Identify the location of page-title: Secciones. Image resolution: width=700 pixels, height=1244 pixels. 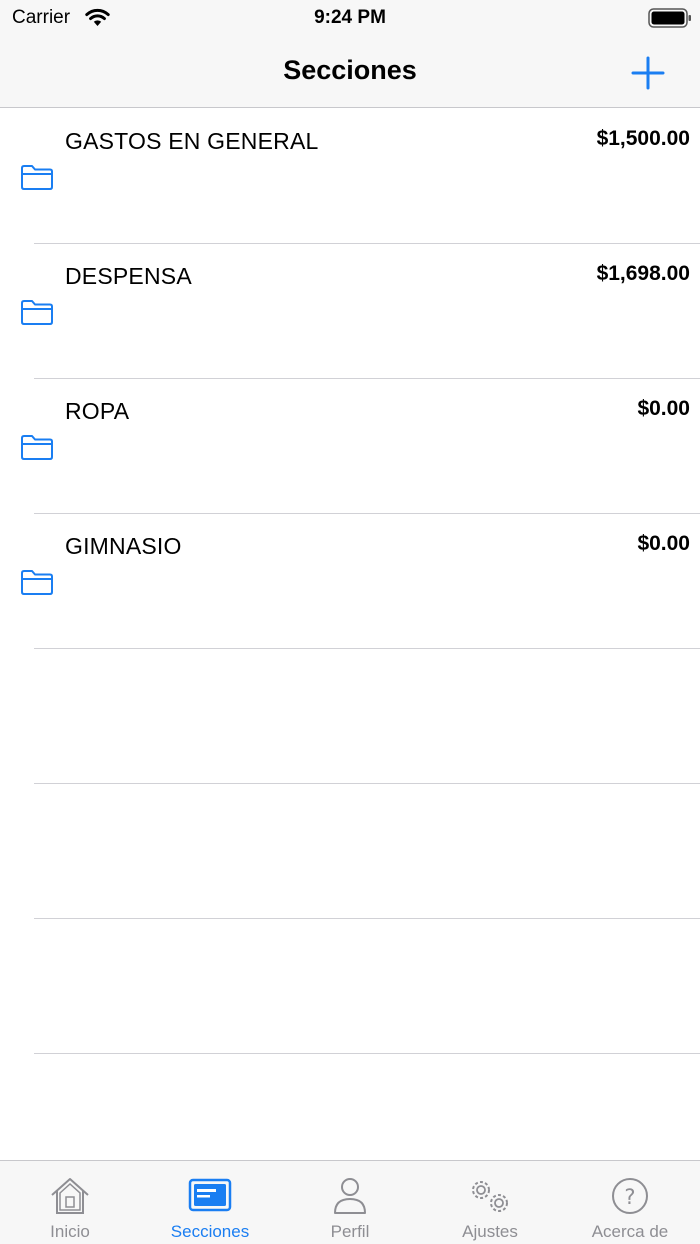
(350, 70).